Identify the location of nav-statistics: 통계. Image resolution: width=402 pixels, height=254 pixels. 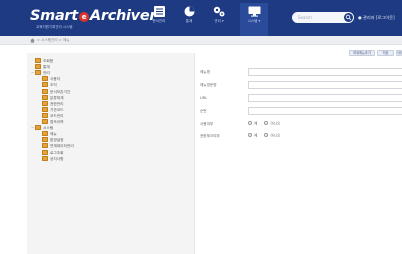
(189, 20).